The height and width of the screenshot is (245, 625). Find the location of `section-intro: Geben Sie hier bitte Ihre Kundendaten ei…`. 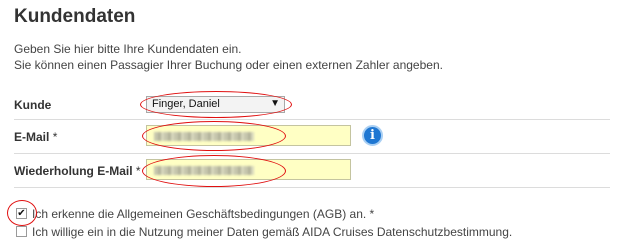

section-intro: Geben Sie hier bitte Ihre Kundendaten ei… is located at coordinates (228, 57).